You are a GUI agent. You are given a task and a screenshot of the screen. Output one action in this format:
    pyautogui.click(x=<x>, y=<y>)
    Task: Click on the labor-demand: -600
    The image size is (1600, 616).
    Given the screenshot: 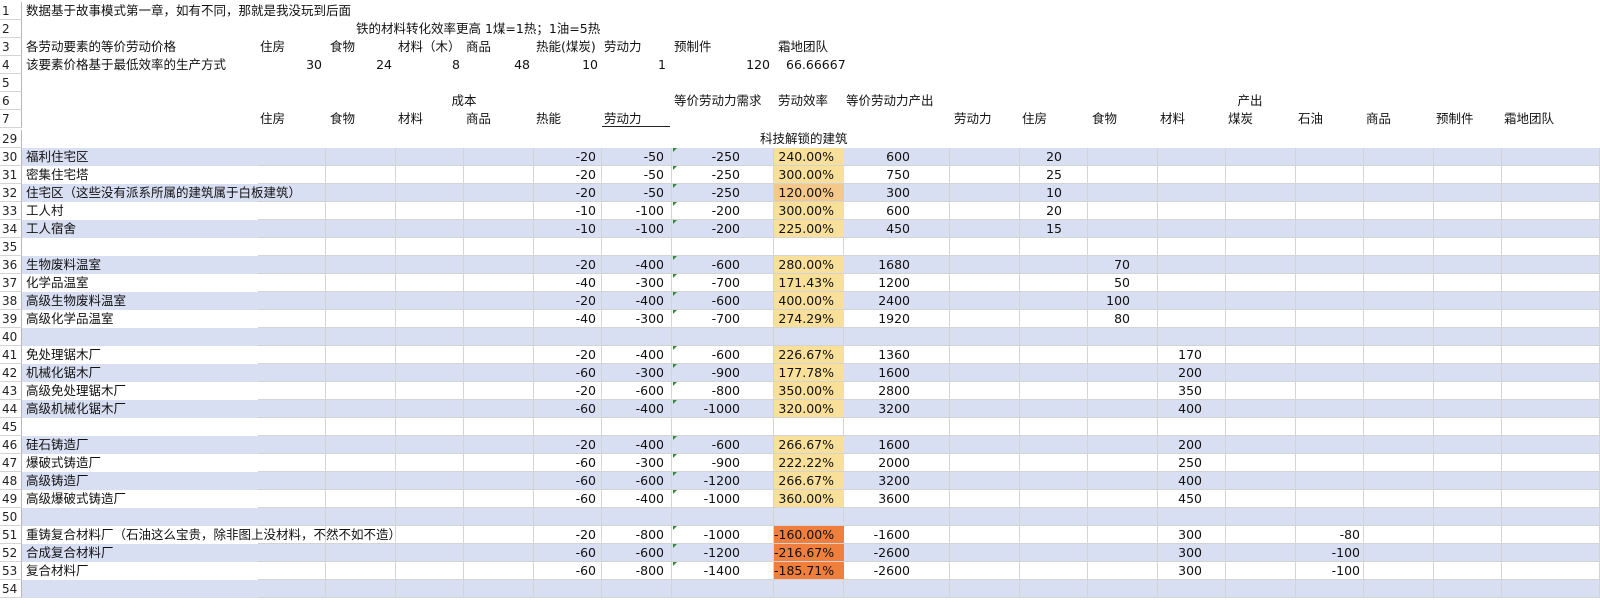 What is the action you would take?
    pyautogui.click(x=706, y=445)
    